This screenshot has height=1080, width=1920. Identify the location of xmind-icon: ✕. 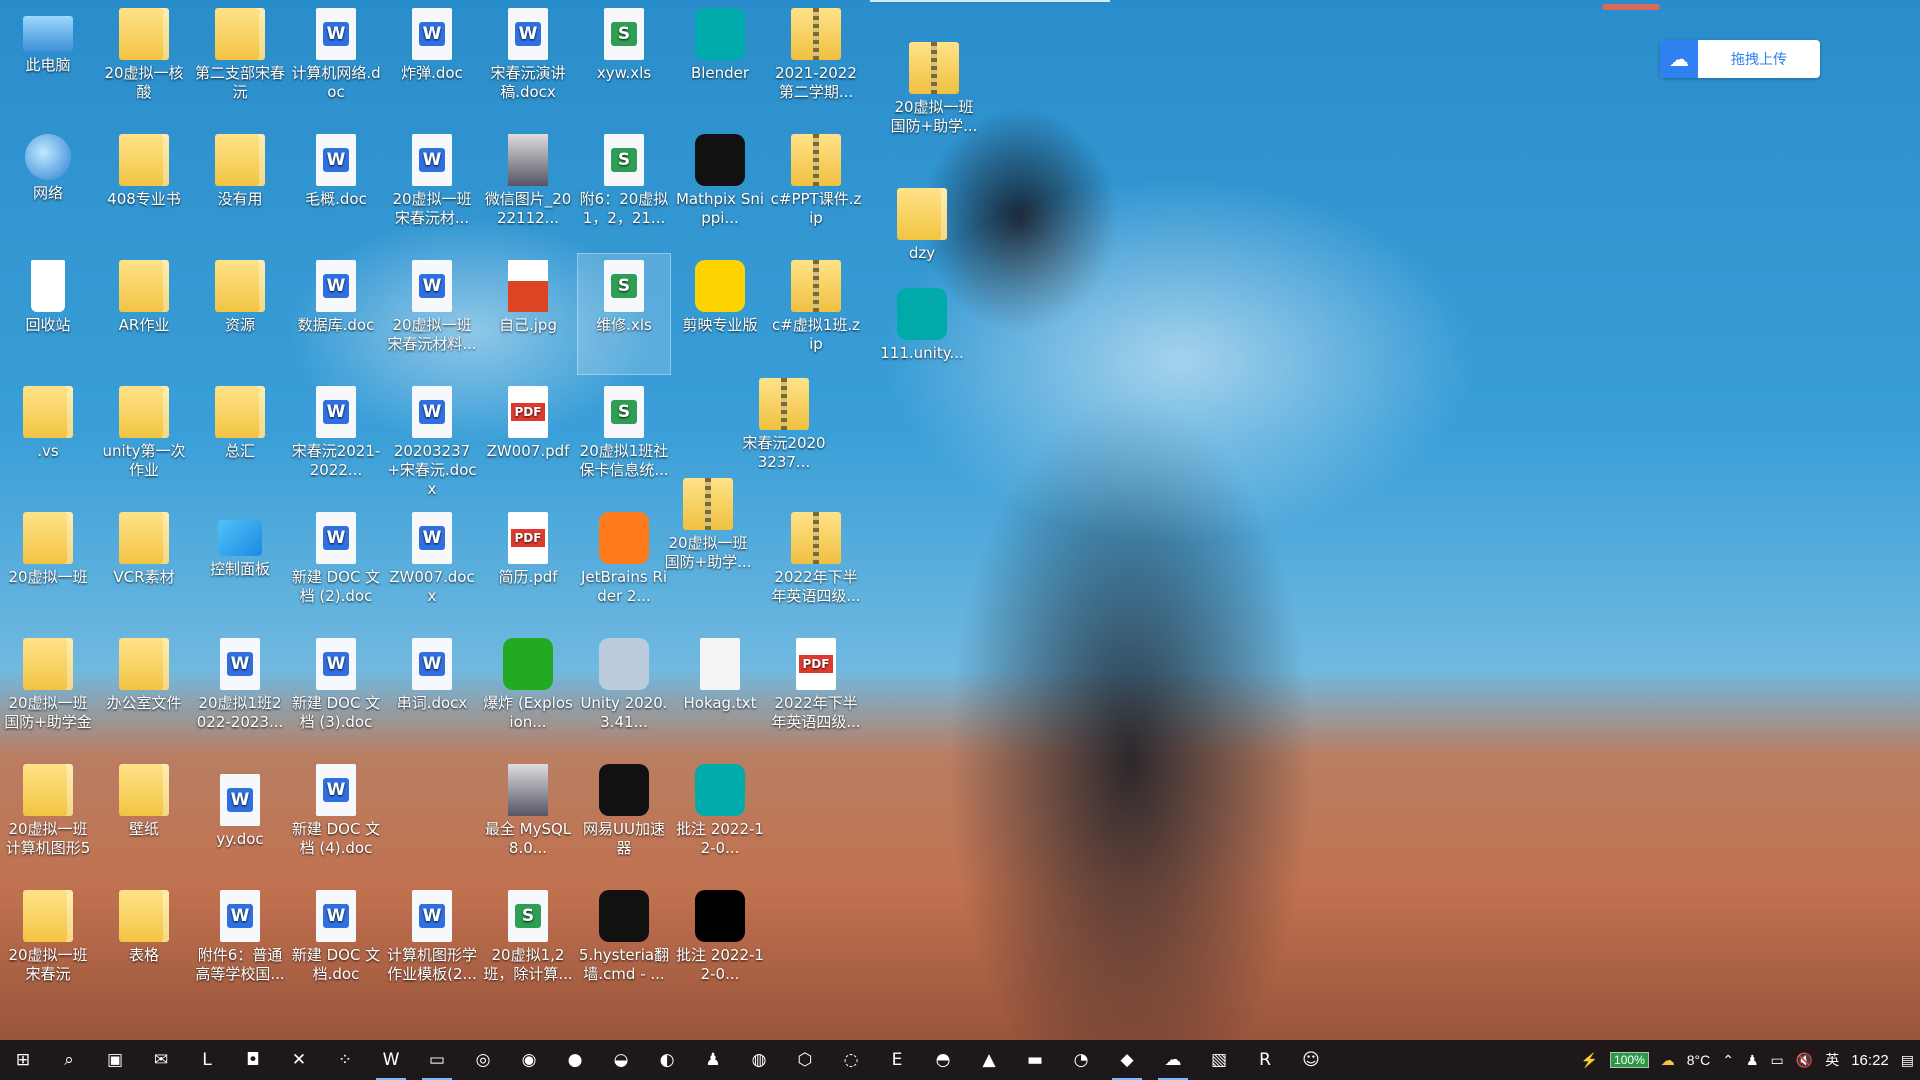
(299, 1060).